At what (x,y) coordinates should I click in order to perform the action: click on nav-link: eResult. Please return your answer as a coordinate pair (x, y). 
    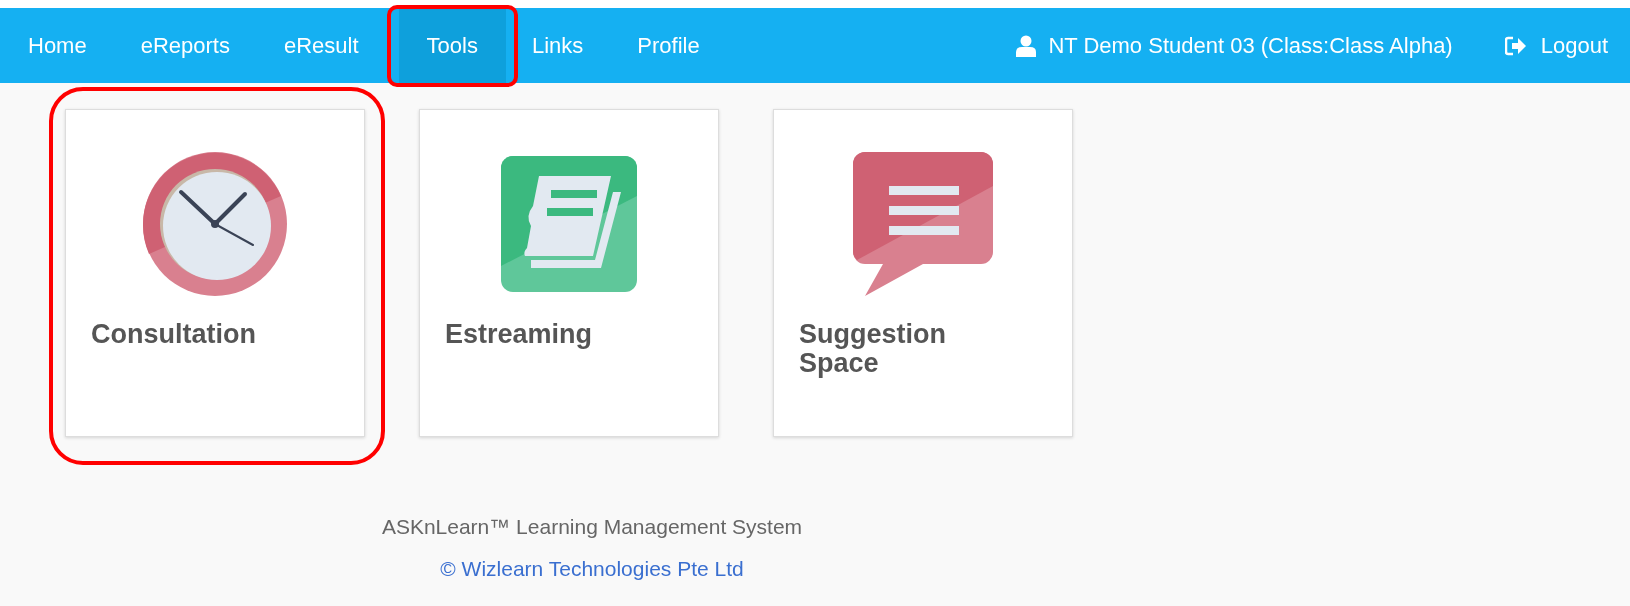
    Looking at the image, I should click on (321, 45).